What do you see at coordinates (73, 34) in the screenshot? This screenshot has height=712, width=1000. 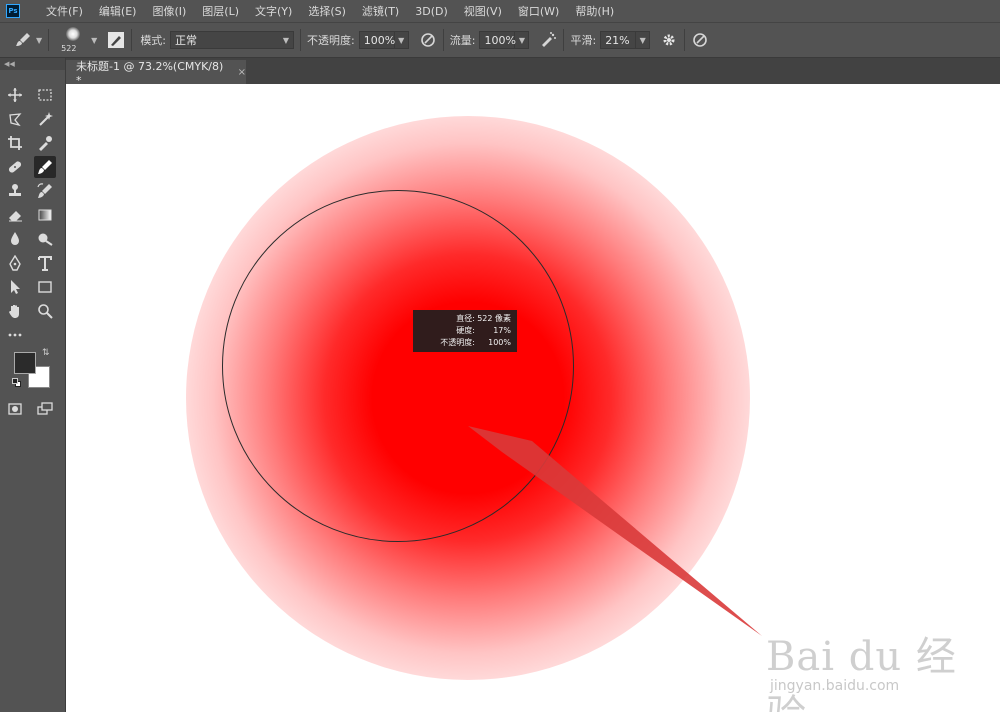 I see `brush-tip-icon` at bounding box center [73, 34].